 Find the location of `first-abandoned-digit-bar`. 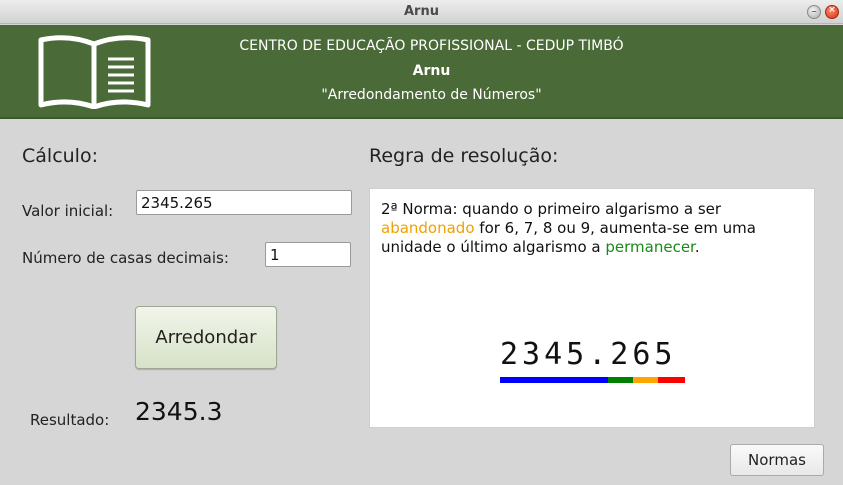

first-abandoned-digit-bar is located at coordinates (645, 380).